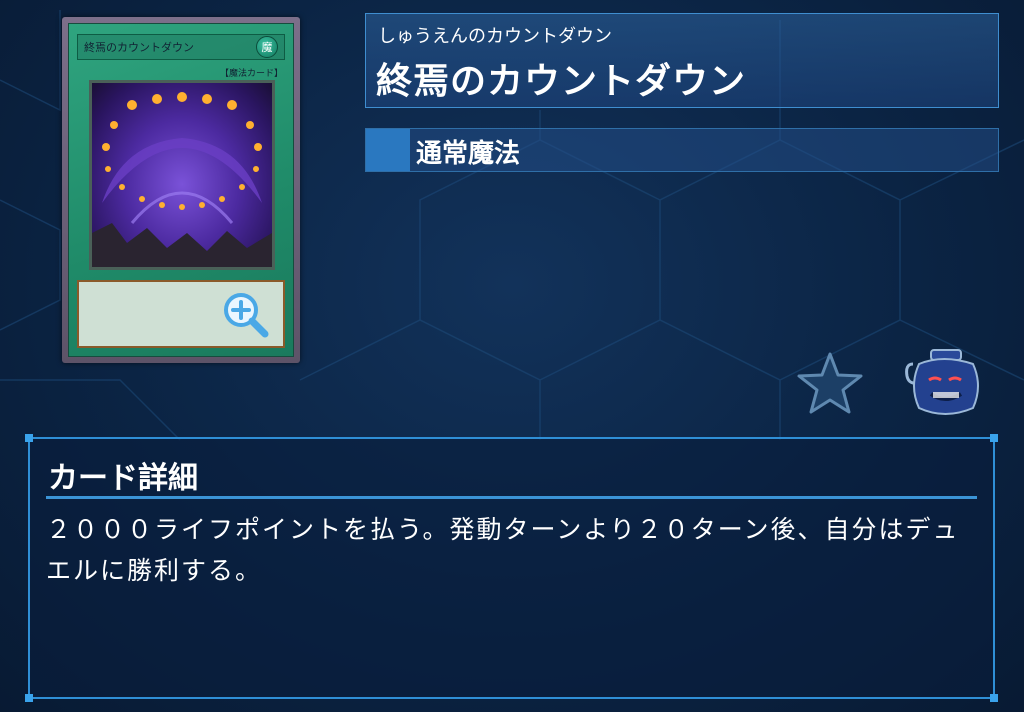 The image size is (1024, 712). I want to click on card-type-panel: 通常魔法, so click(682, 150).